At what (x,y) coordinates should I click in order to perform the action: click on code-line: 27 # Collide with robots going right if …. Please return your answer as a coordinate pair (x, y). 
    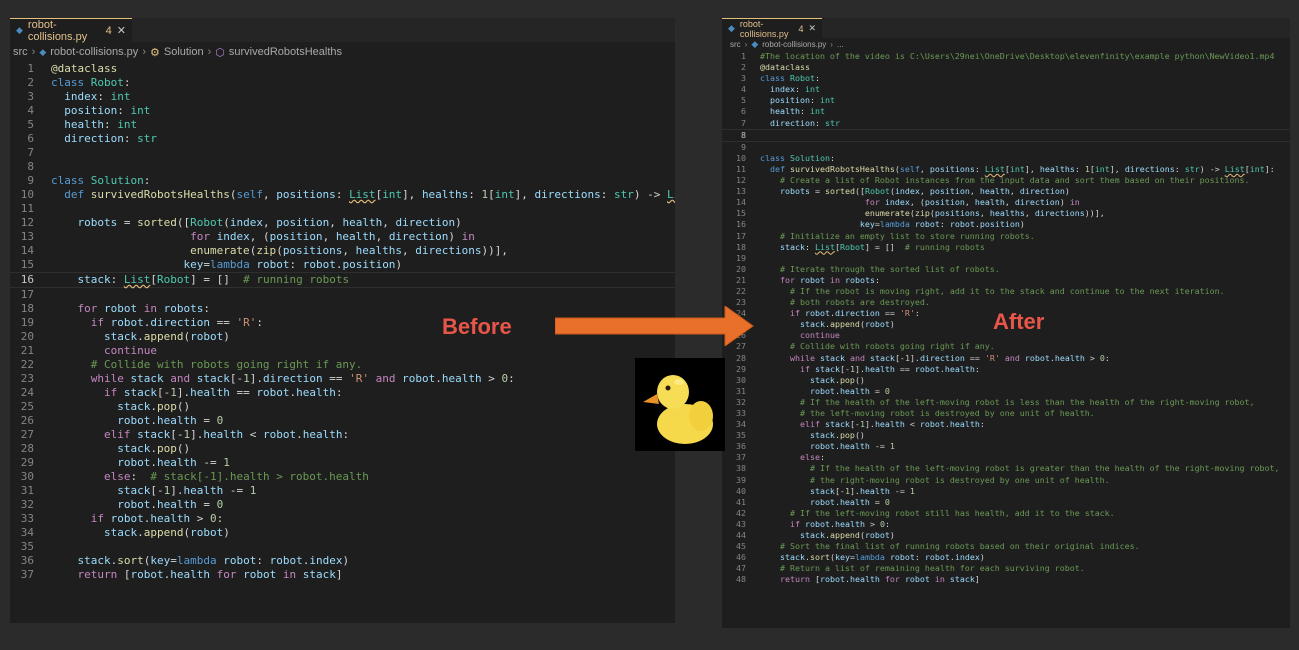
    Looking at the image, I should click on (1006, 346).